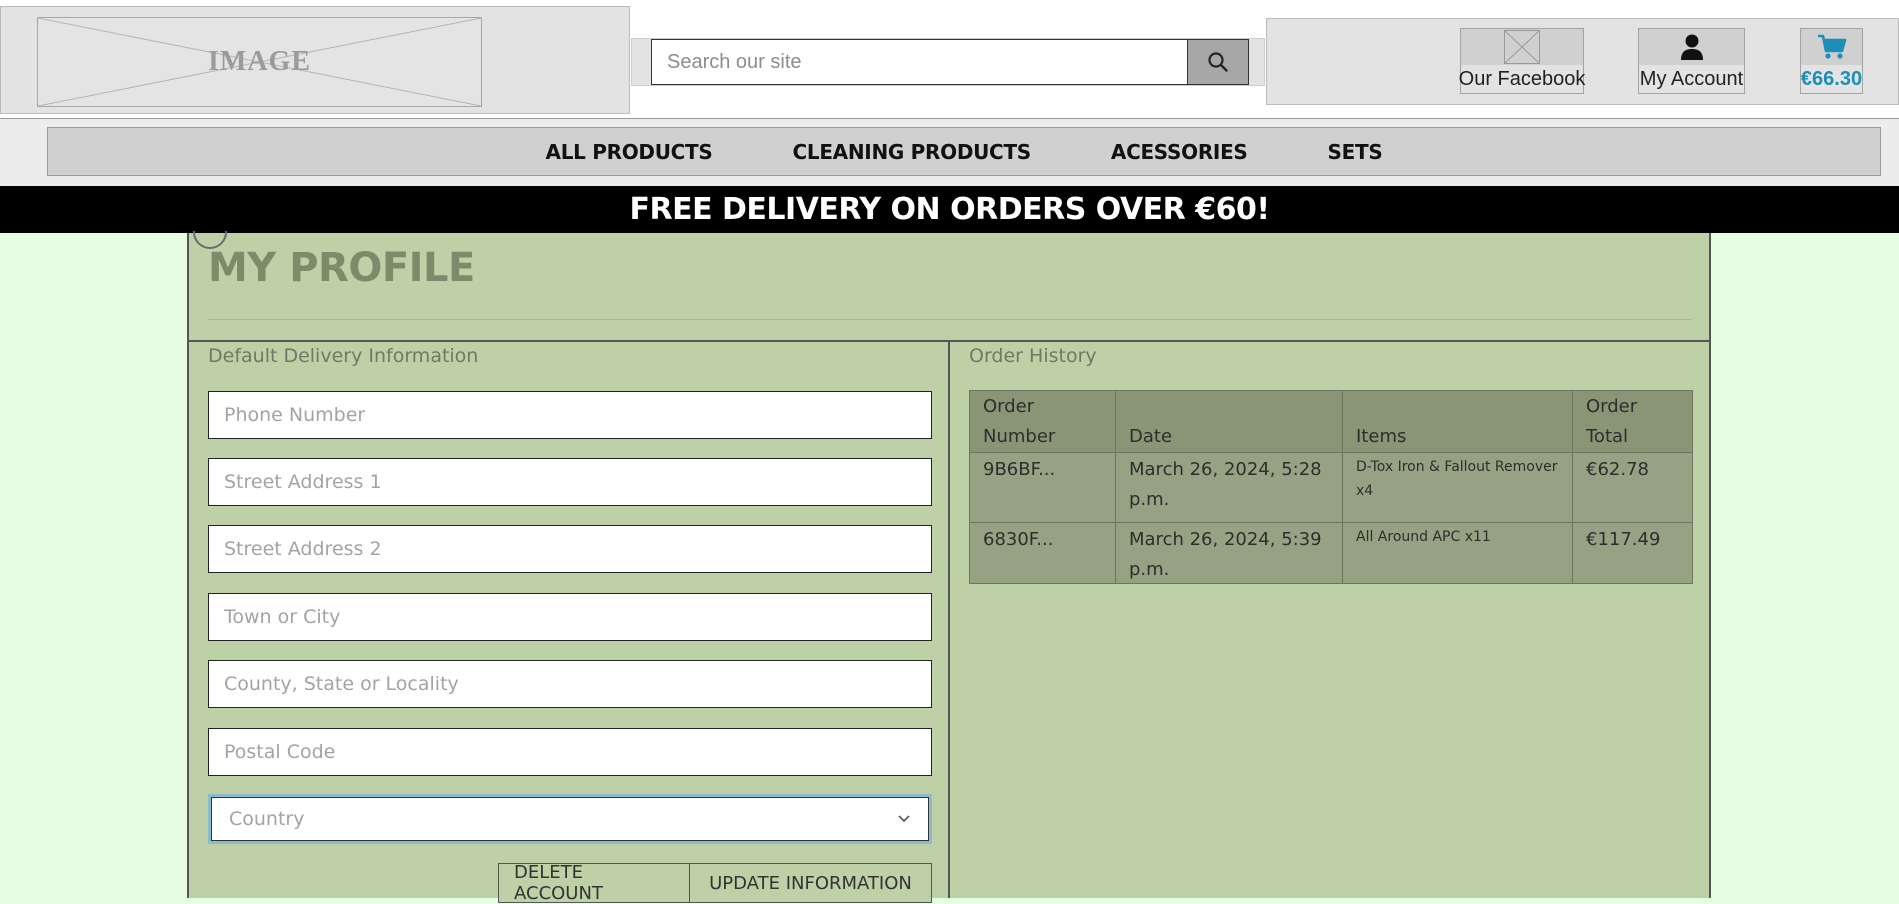 This screenshot has height=904, width=1899. Describe the element at coordinates (1612, 421) in the screenshot. I see `column-header-order-total: Order Total` at that location.